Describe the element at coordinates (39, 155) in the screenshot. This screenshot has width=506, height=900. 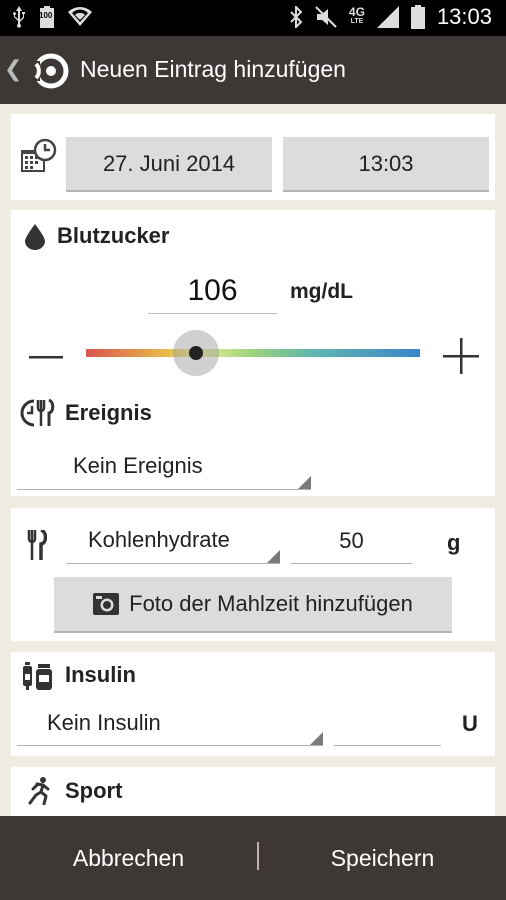
I see `calendar-clock-icon` at that location.